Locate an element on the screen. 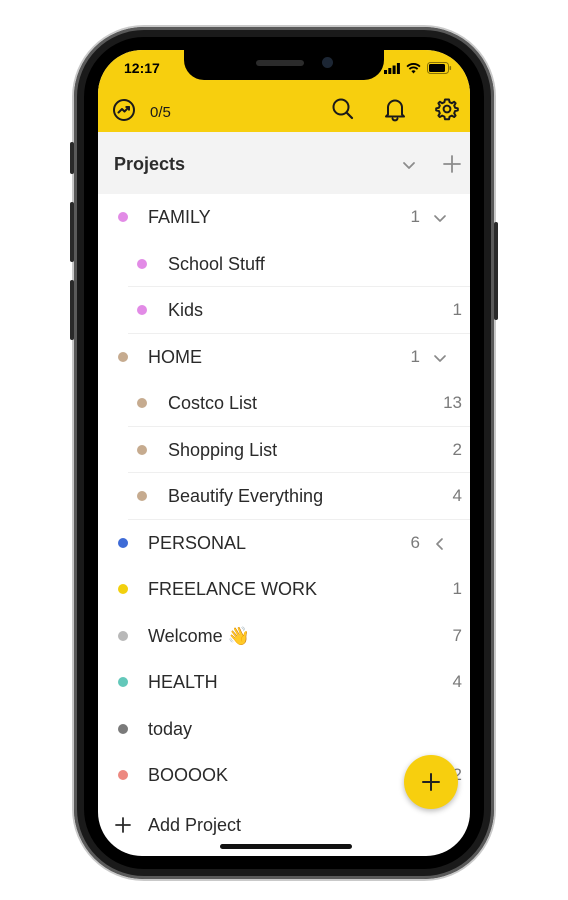  project-row: PERSONAL 6 is located at coordinates (284, 543).